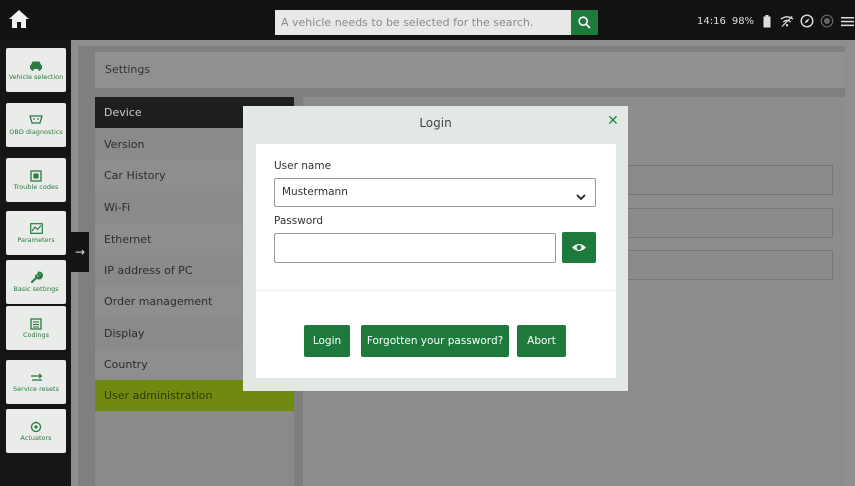  What do you see at coordinates (613, 121) in the screenshot?
I see `close-icon: ✕` at bounding box center [613, 121].